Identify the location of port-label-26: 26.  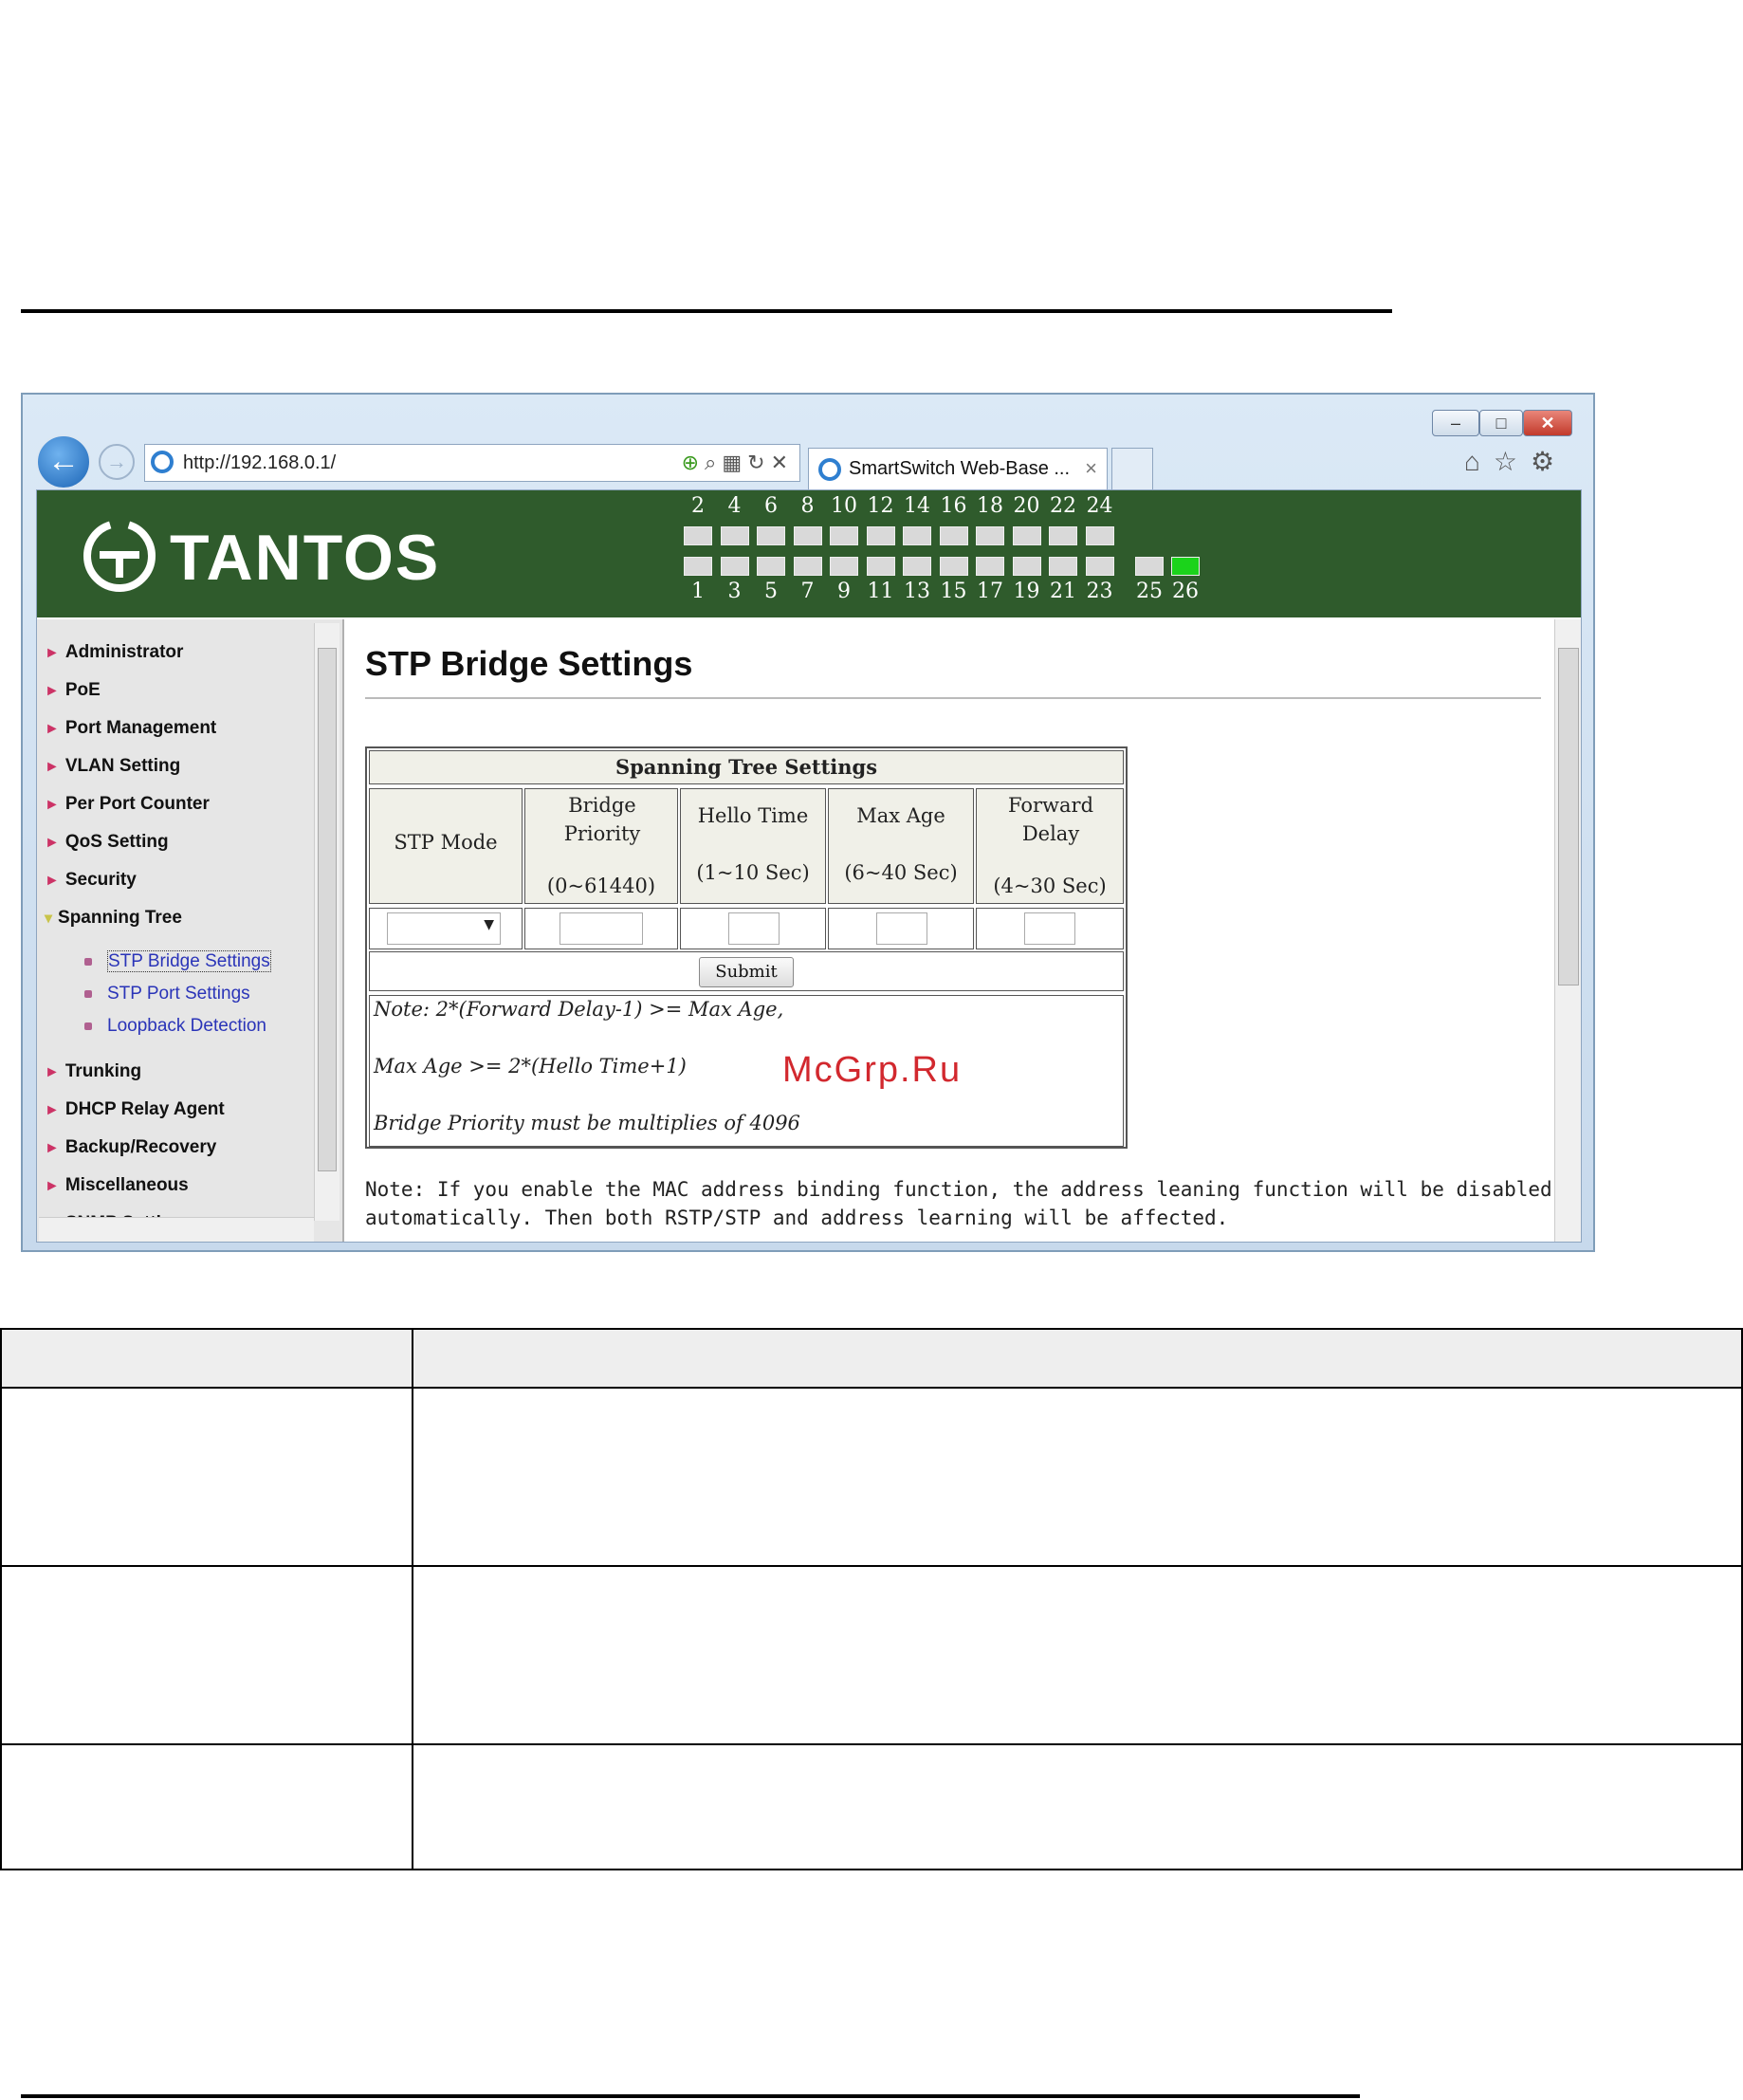
(1185, 591).